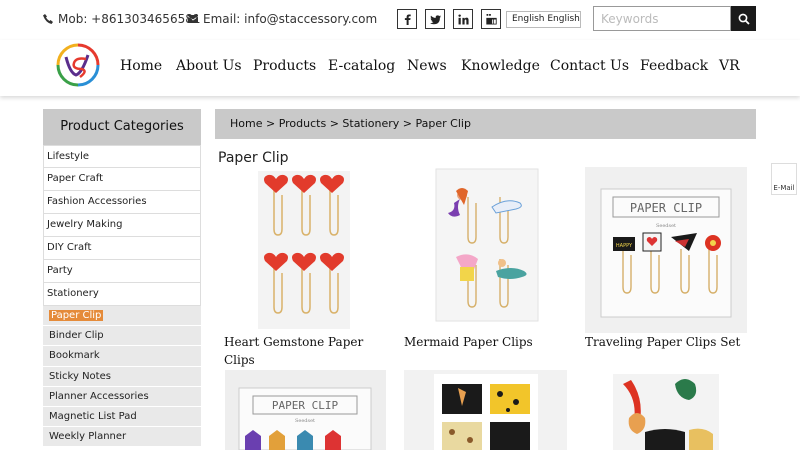  Describe the element at coordinates (122, 225) in the screenshot. I see `sidebar-item-jewelry-making: Jewelry Making` at that location.